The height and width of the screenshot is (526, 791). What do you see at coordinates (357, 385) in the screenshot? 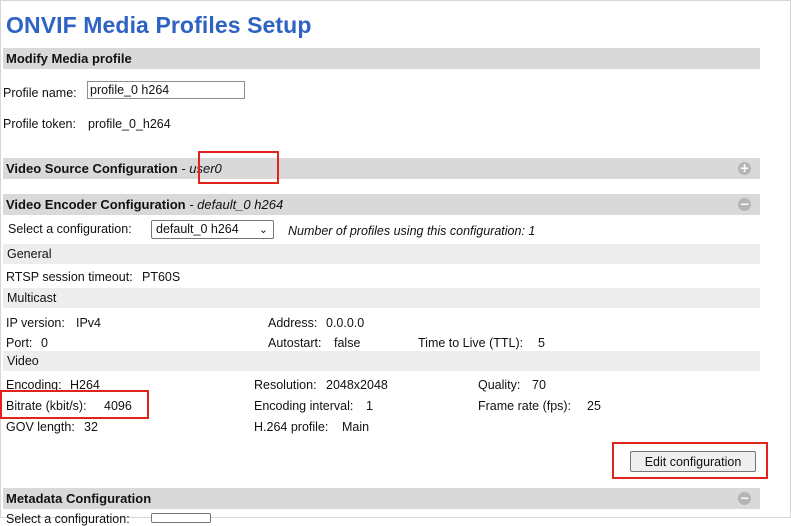
I see `resolution-value: 2048x2048` at bounding box center [357, 385].